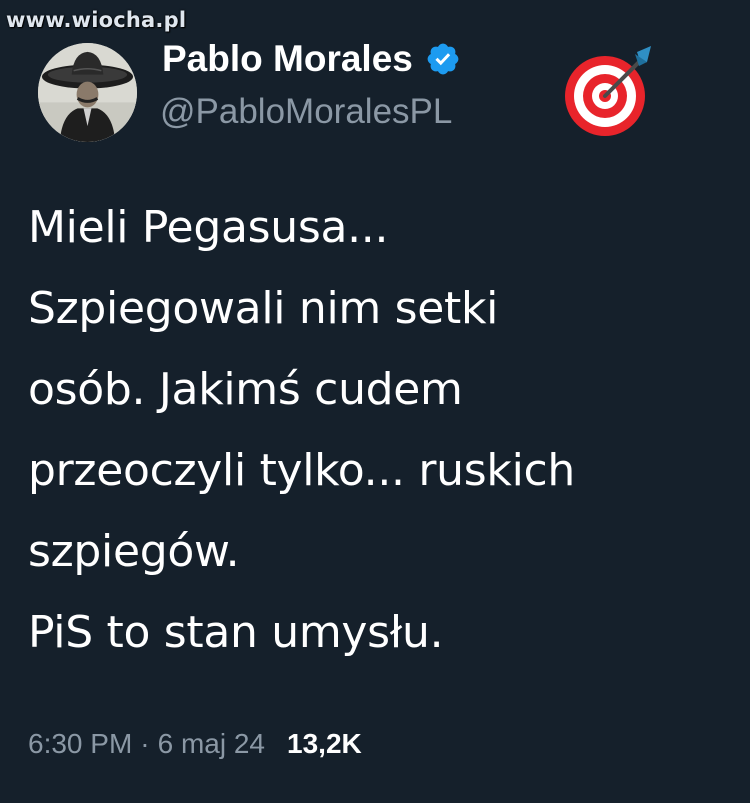  Describe the element at coordinates (263, 308) in the screenshot. I see `tweet-line: Szpiegowali nim setki` at that location.